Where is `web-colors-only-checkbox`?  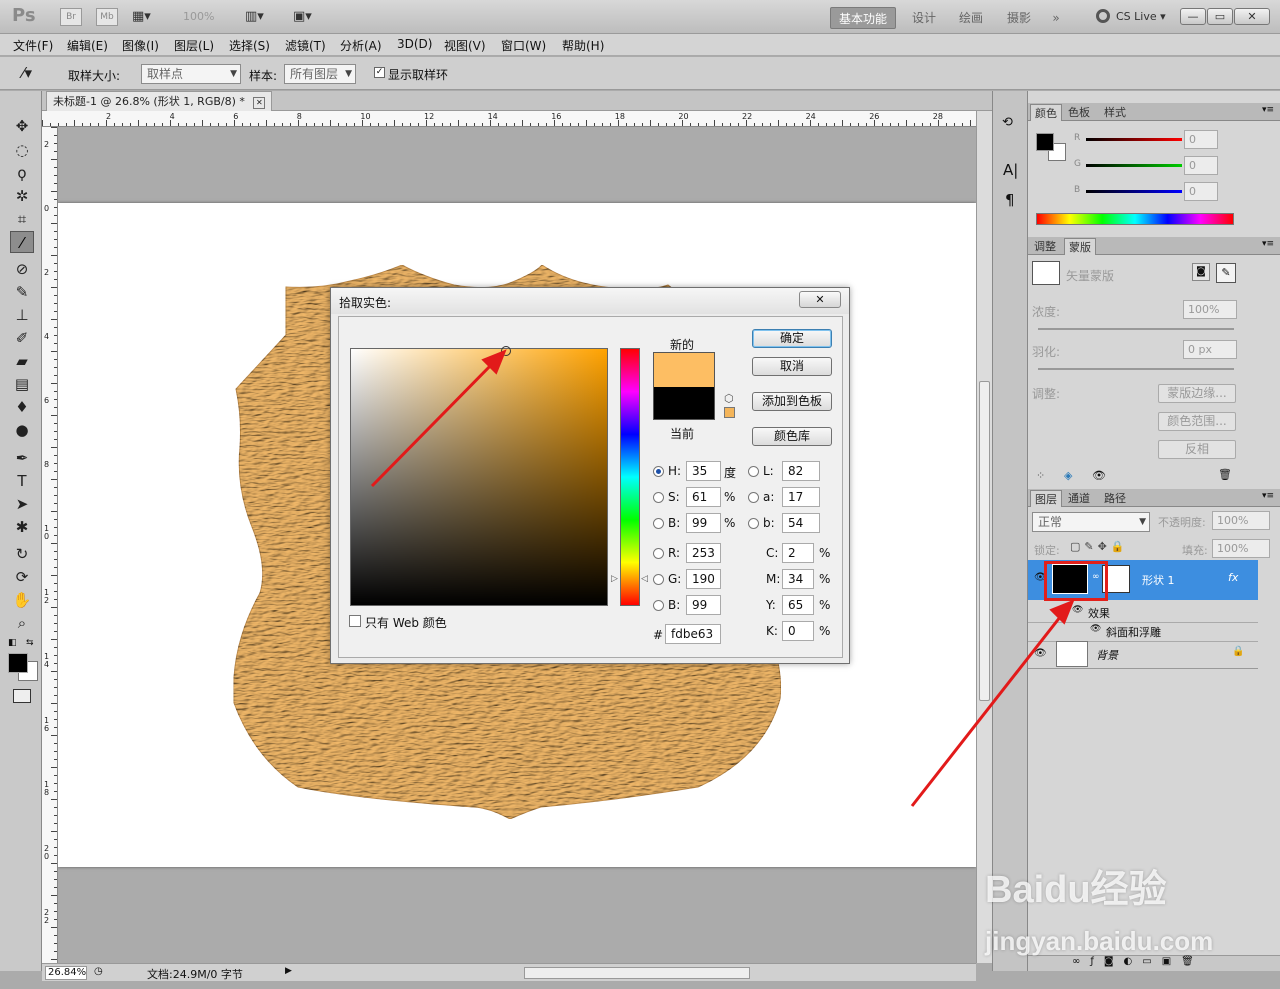
web-colors-only-checkbox is located at coordinates (355, 621).